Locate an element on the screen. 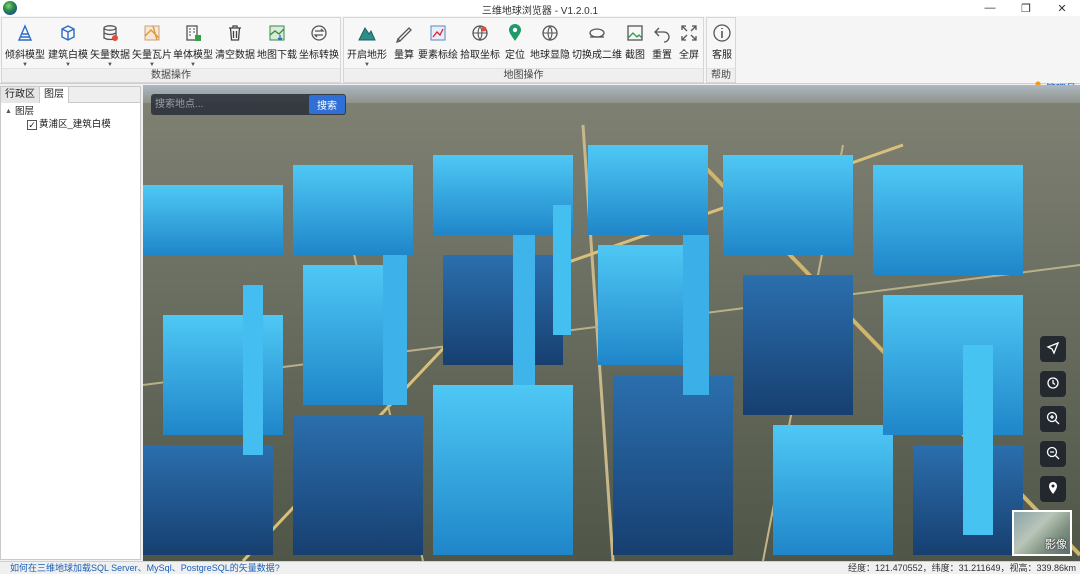 The width and height of the screenshot is (1080, 574). vector-tile-icon is located at coordinates (152, 33).